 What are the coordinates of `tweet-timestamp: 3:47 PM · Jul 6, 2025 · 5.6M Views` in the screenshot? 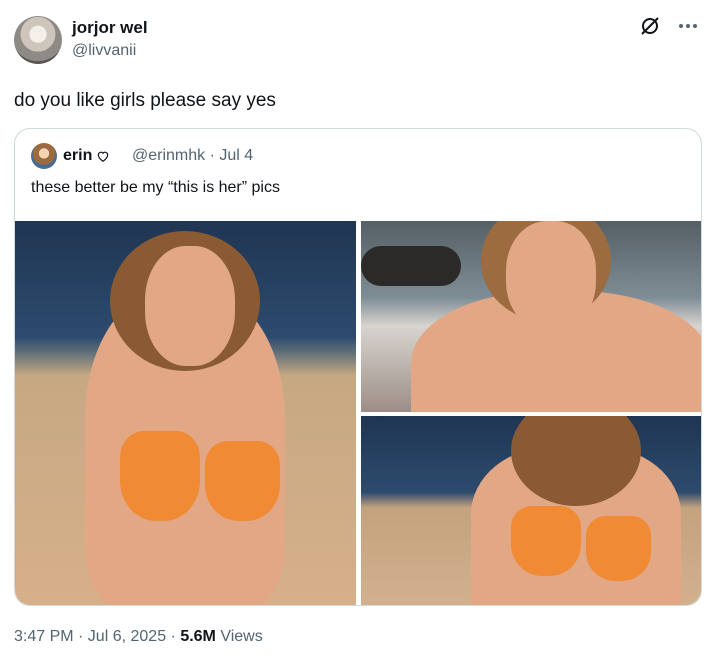 It's located at (138, 637).